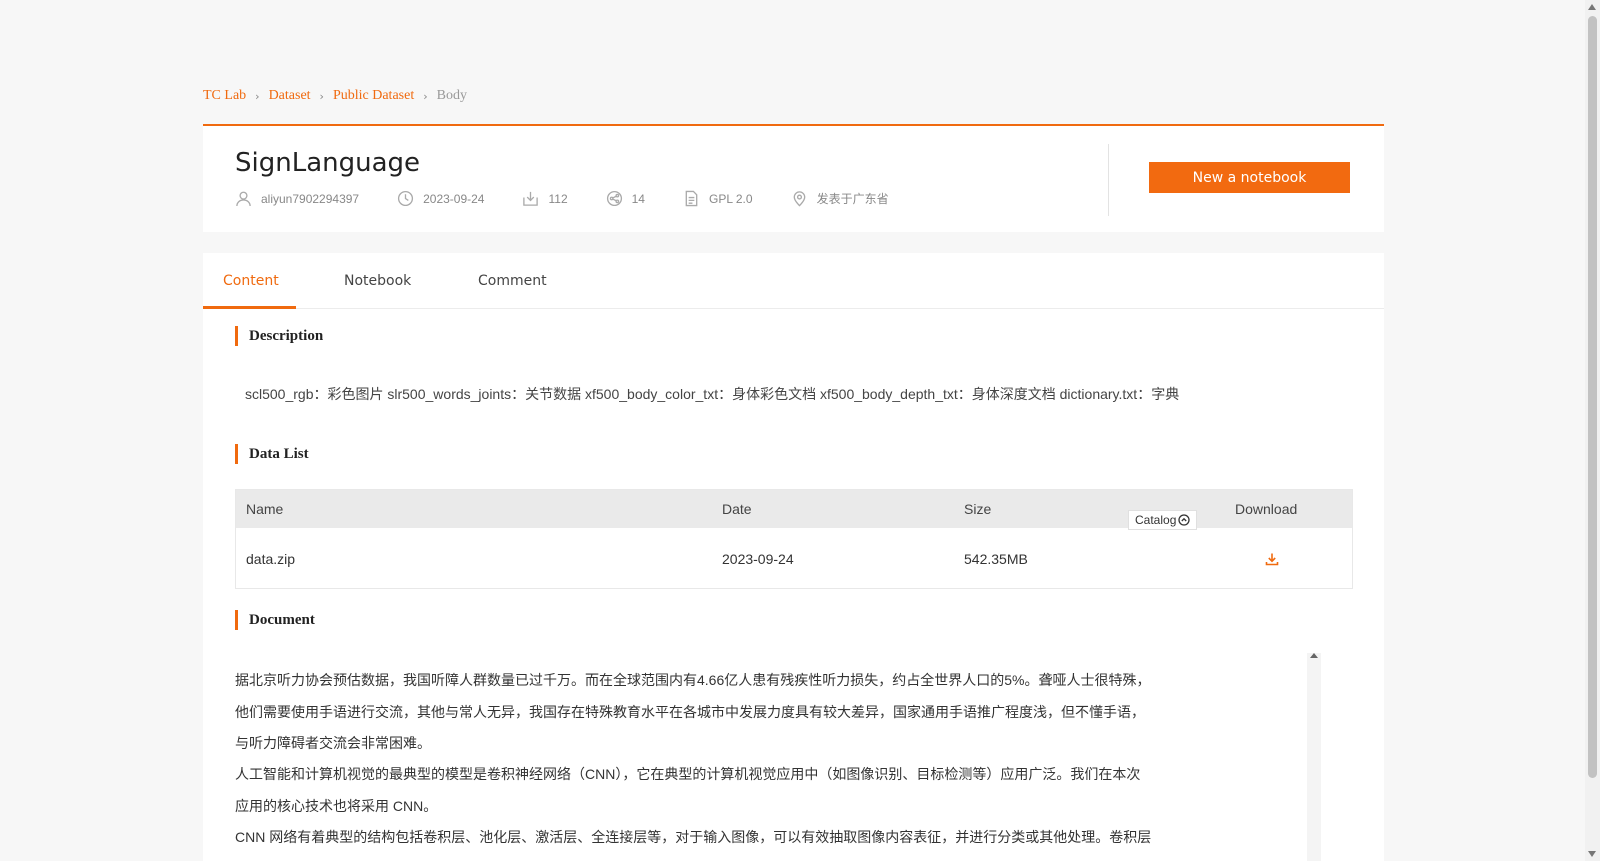 Image resolution: width=1600 pixels, height=861 pixels. I want to click on column-header-date: Date, so click(737, 509).